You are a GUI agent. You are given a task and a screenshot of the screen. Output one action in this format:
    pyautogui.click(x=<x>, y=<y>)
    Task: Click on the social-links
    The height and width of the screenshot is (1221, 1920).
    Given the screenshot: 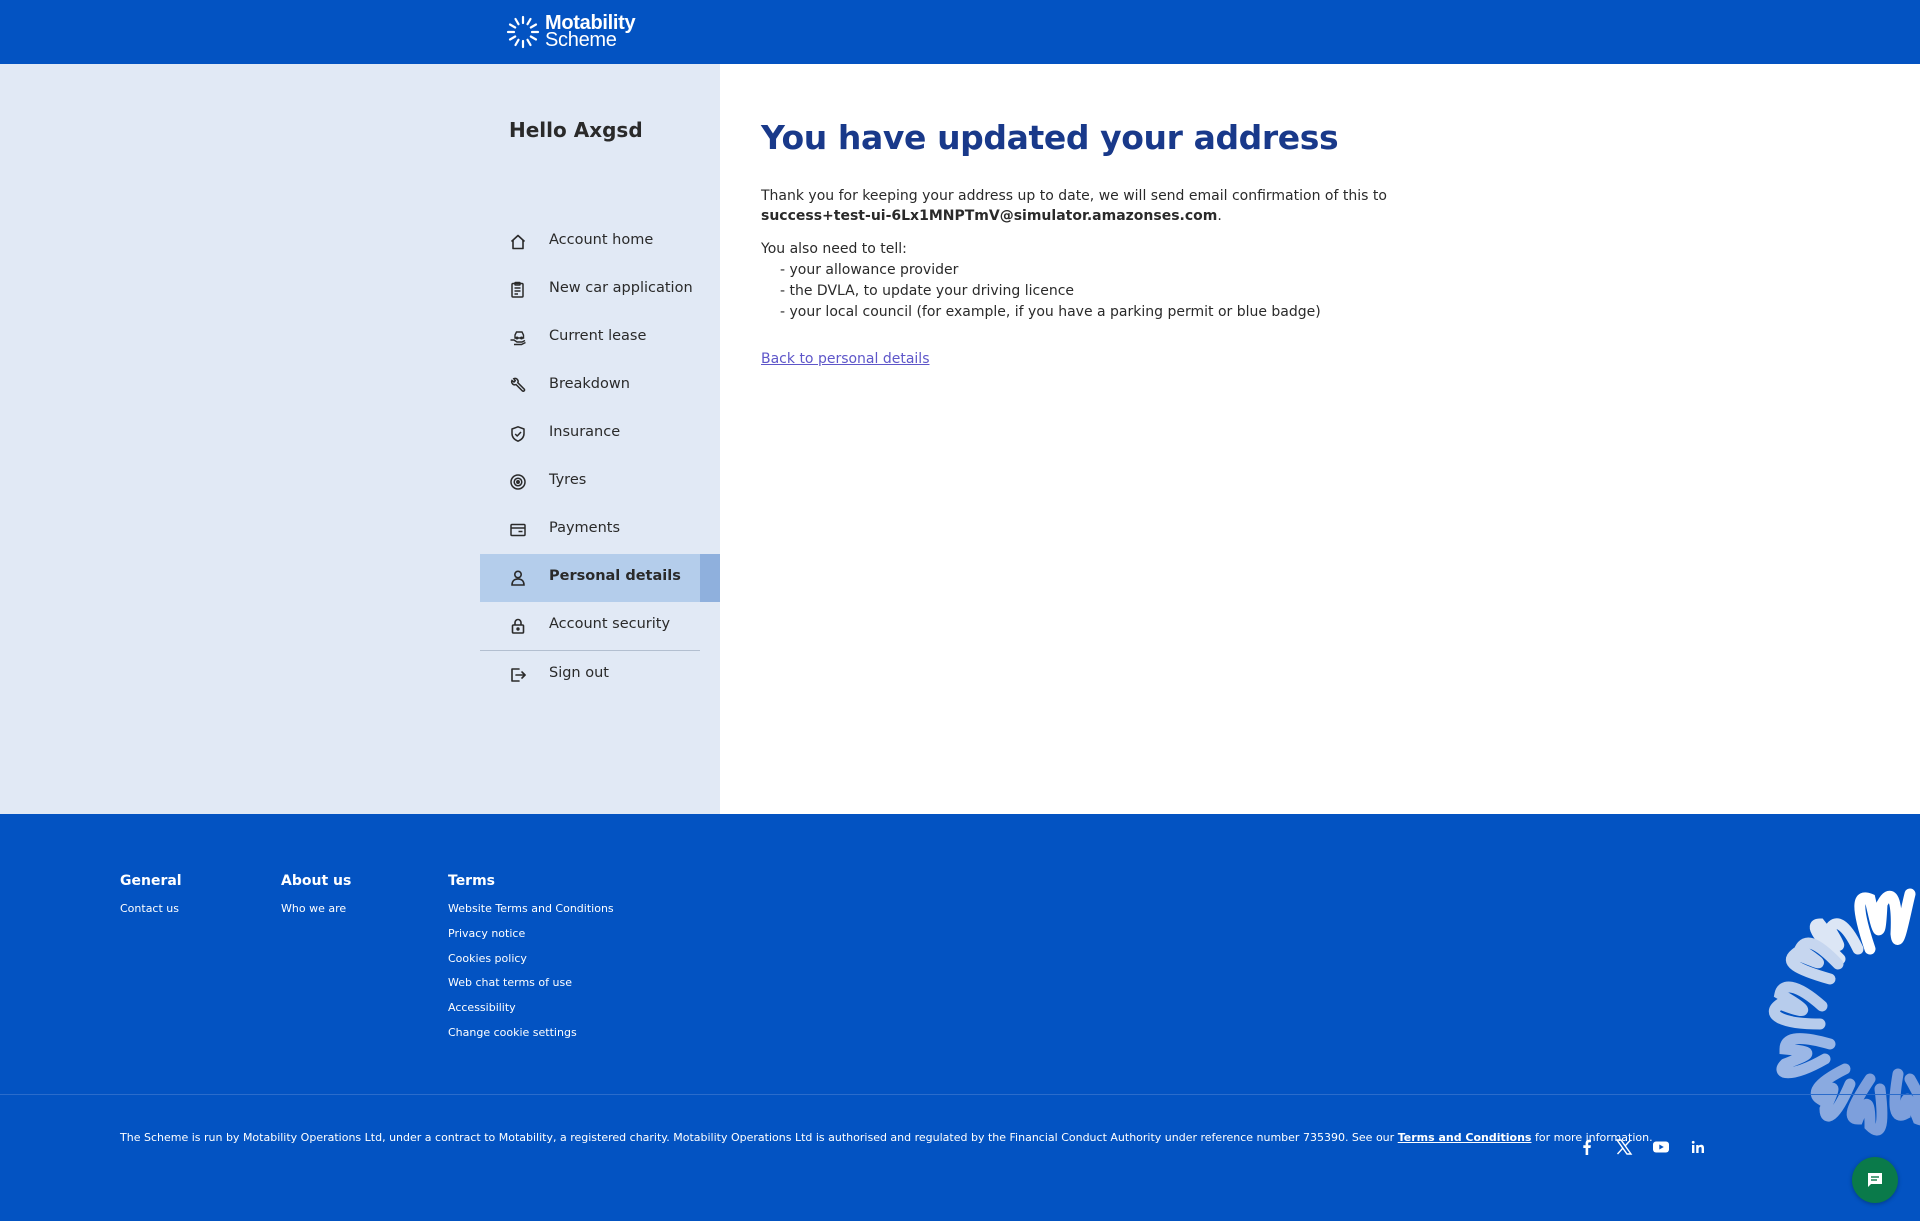 What is the action you would take?
    pyautogui.click(x=1642, y=1147)
    